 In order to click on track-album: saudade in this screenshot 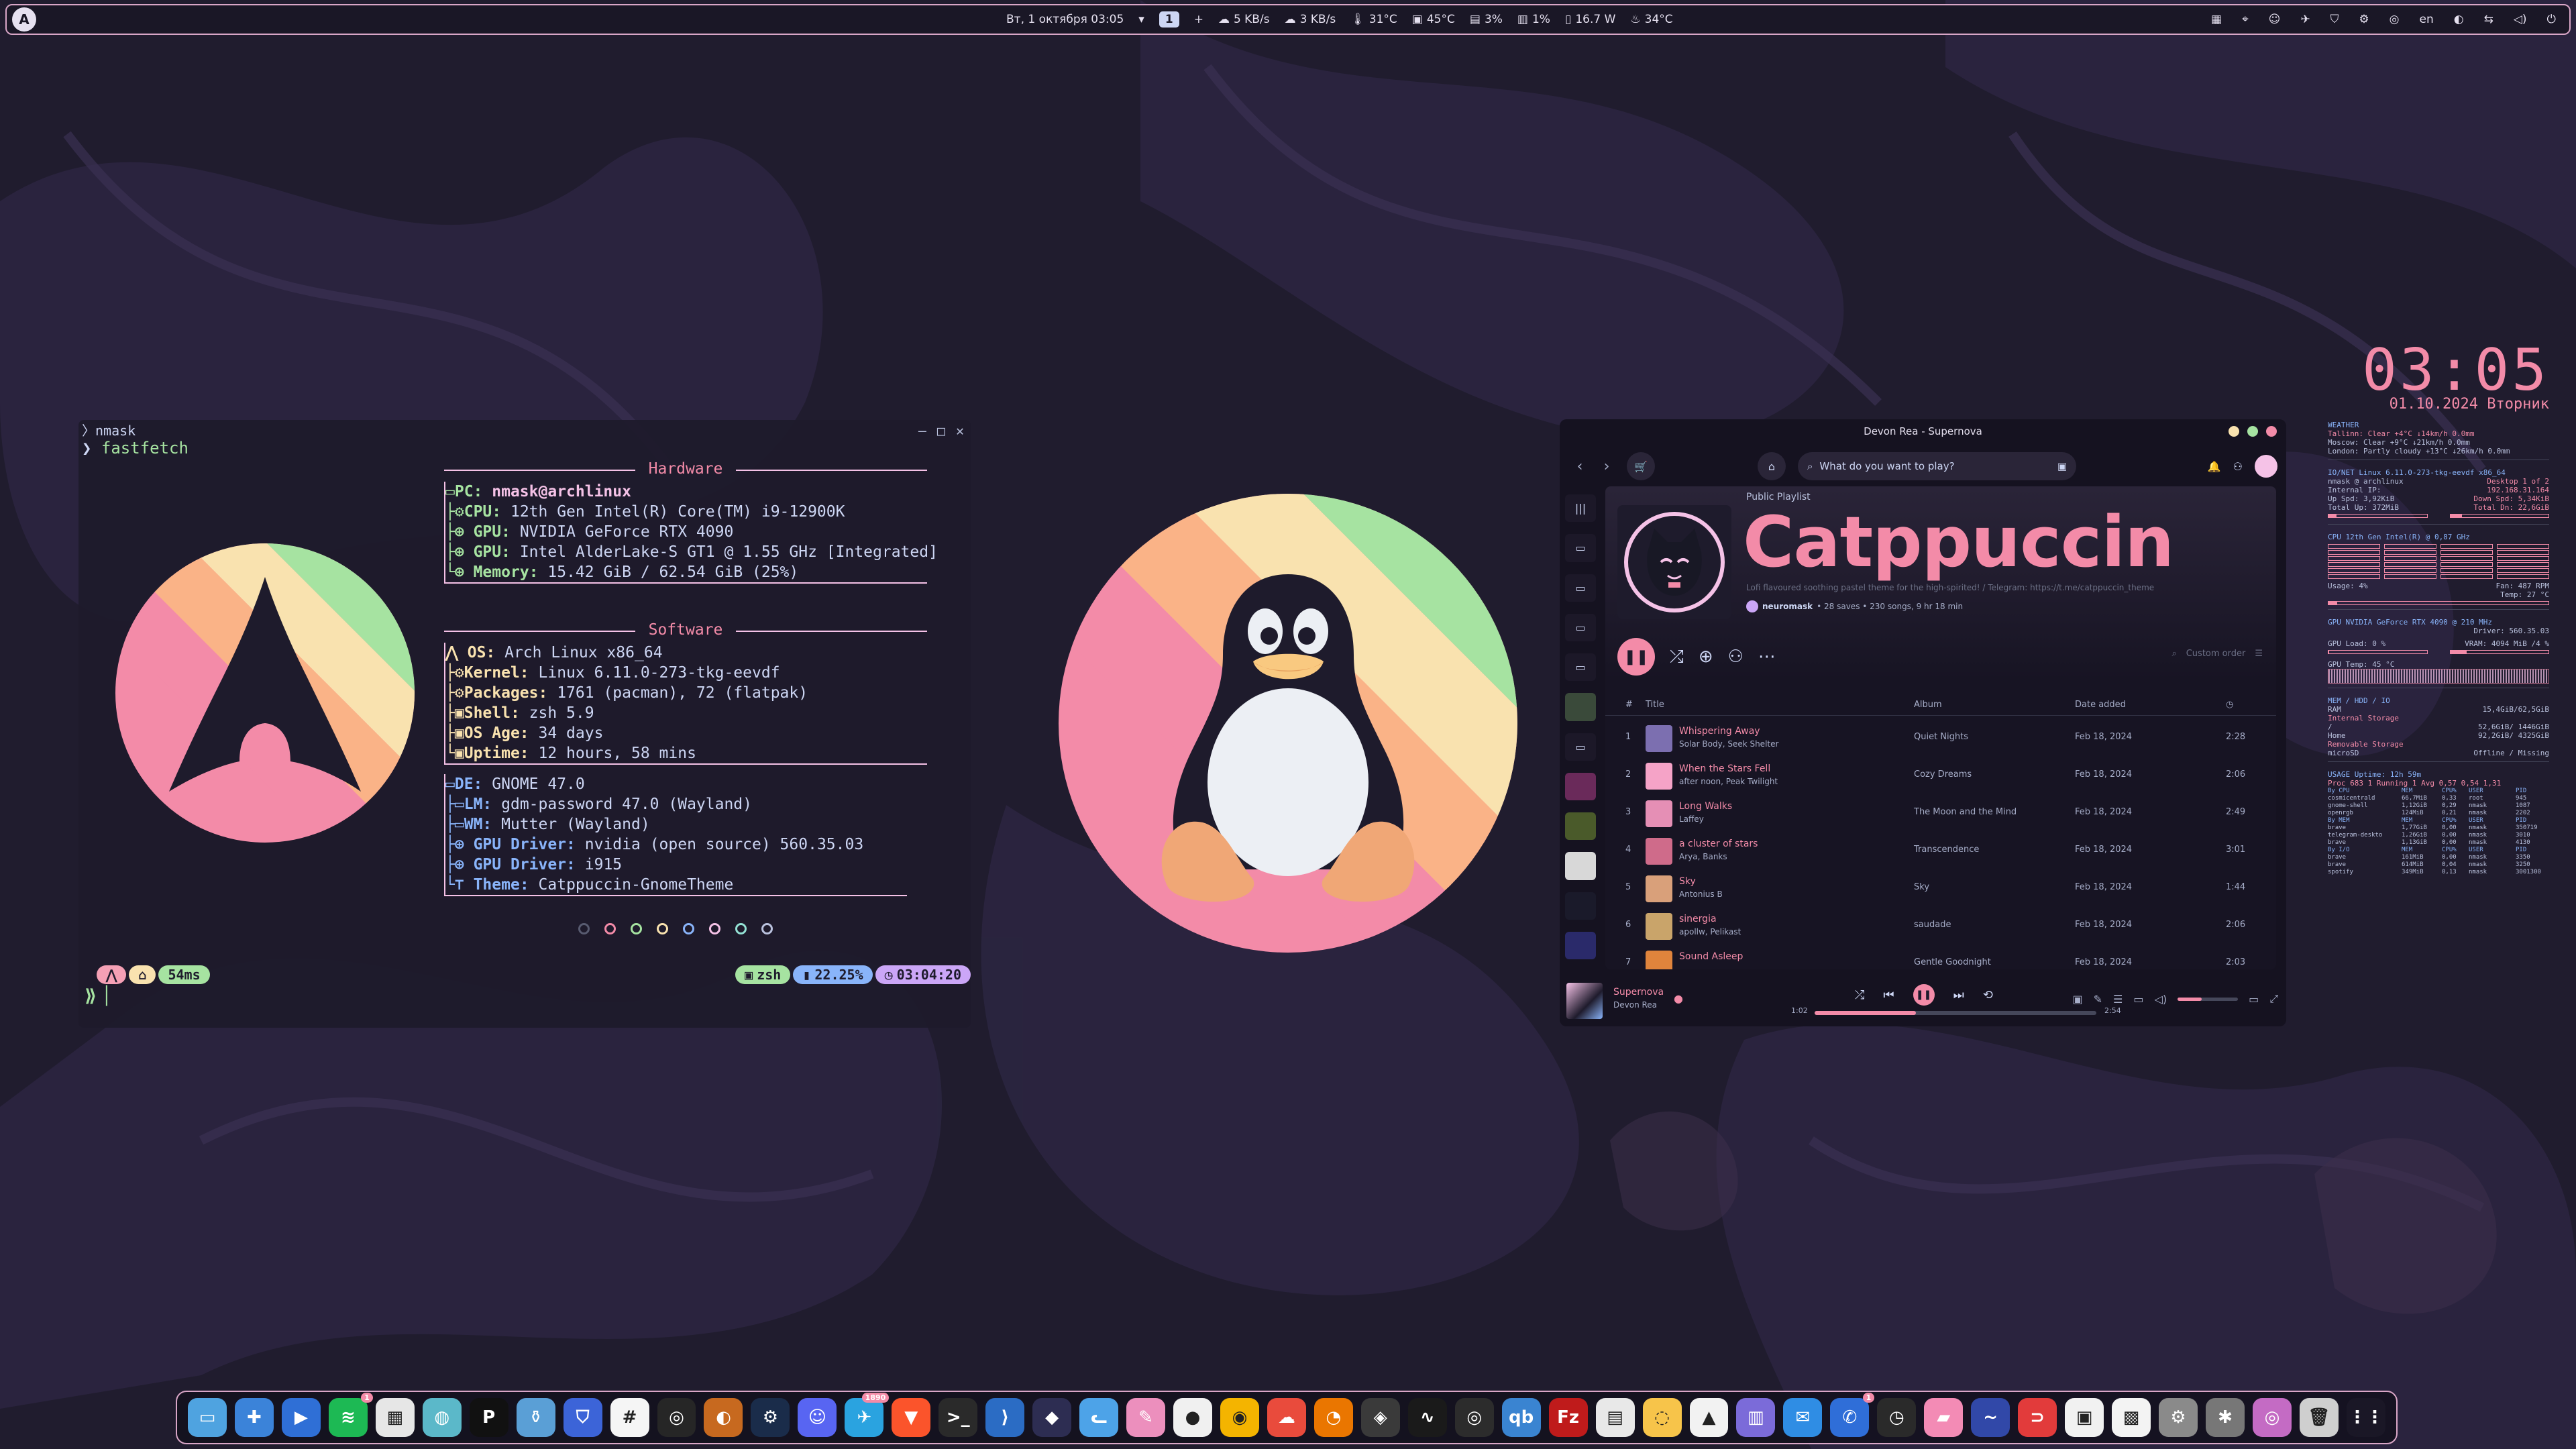, I will do `click(1932, 925)`.